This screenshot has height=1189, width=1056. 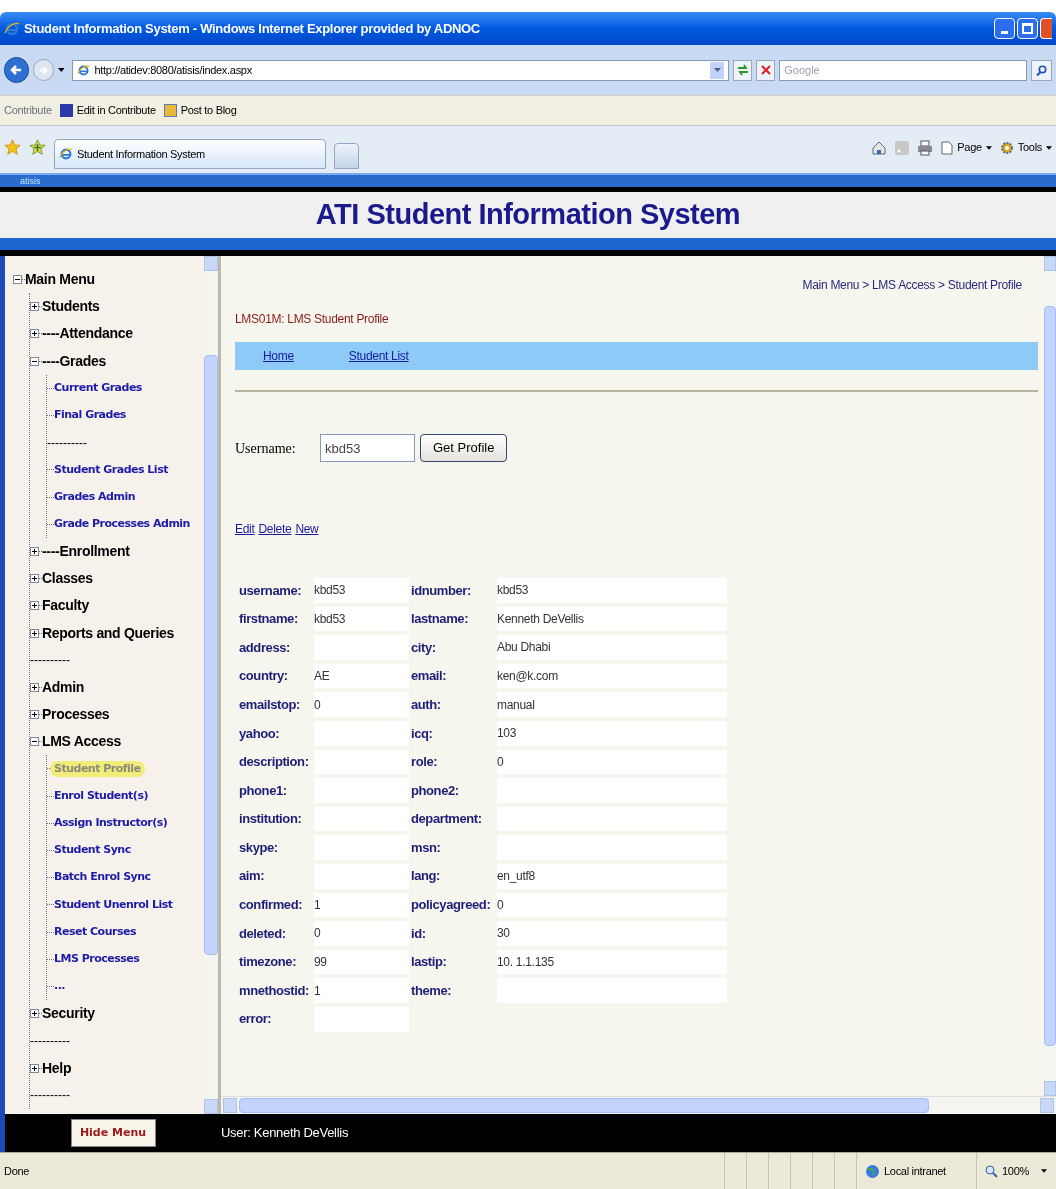 I want to click on menu-link: Batch Enrol Sync, so click(x=102, y=877).